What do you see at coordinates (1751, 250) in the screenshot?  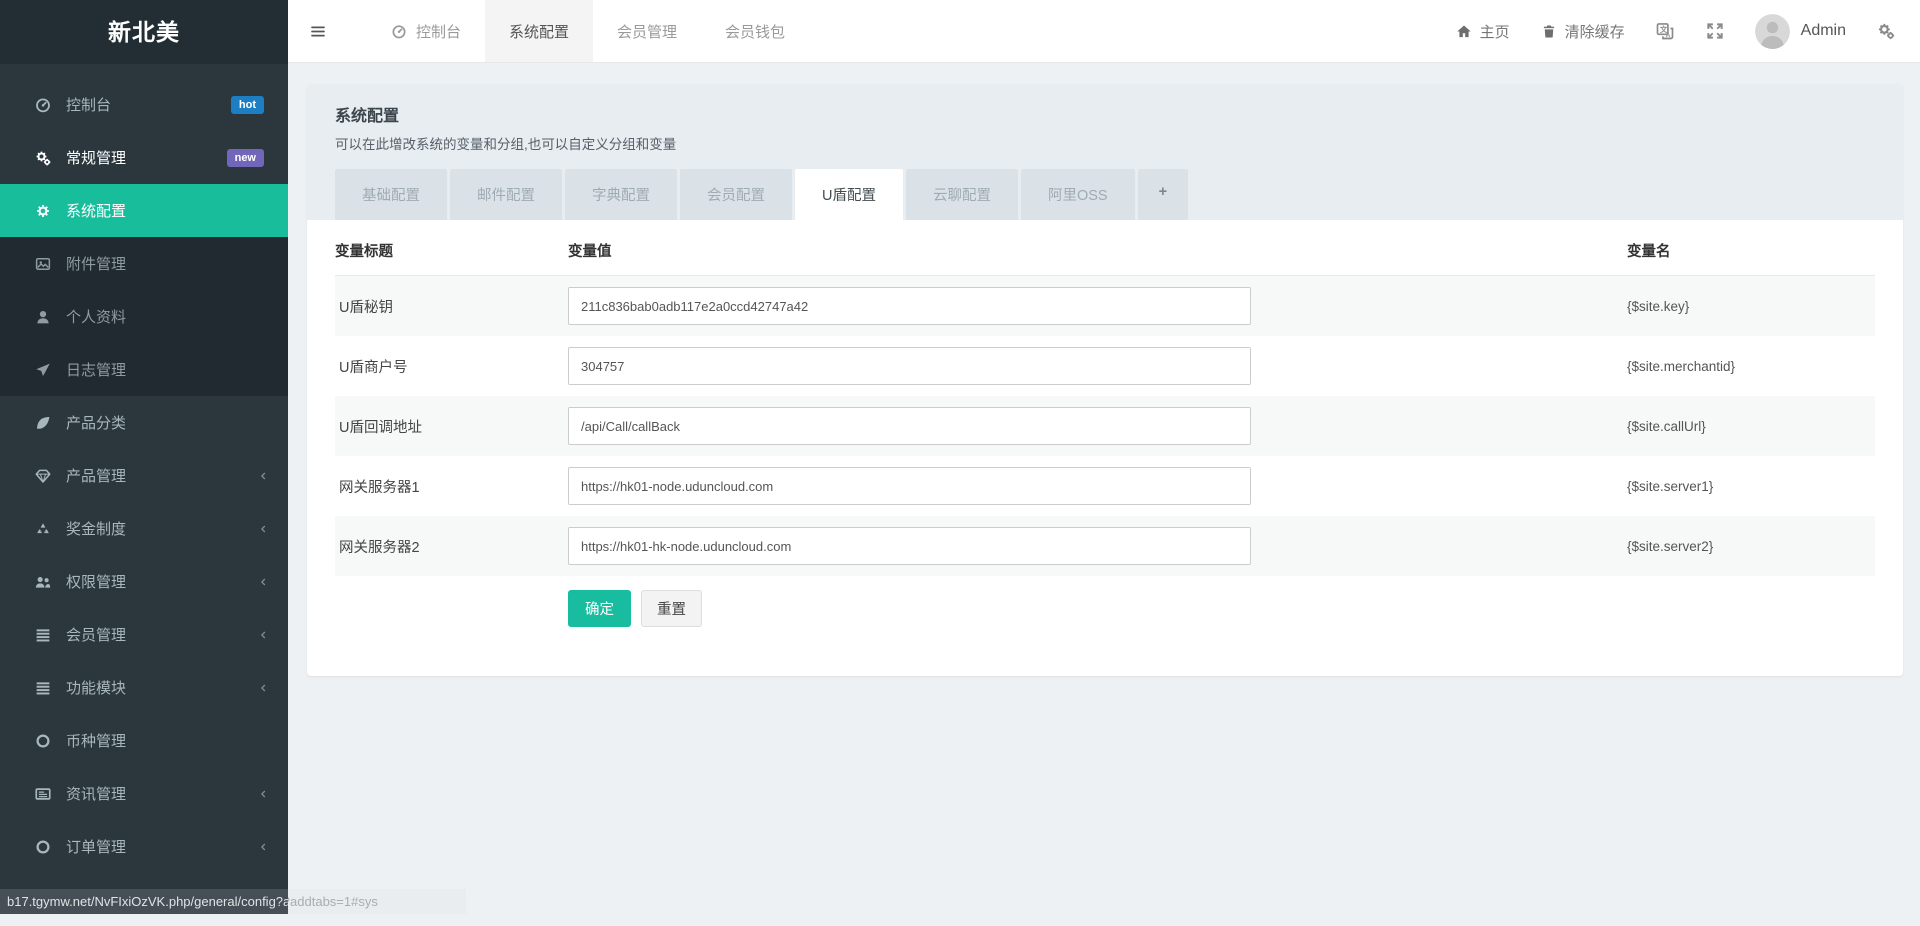 I see `col-header-name: 变量名` at bounding box center [1751, 250].